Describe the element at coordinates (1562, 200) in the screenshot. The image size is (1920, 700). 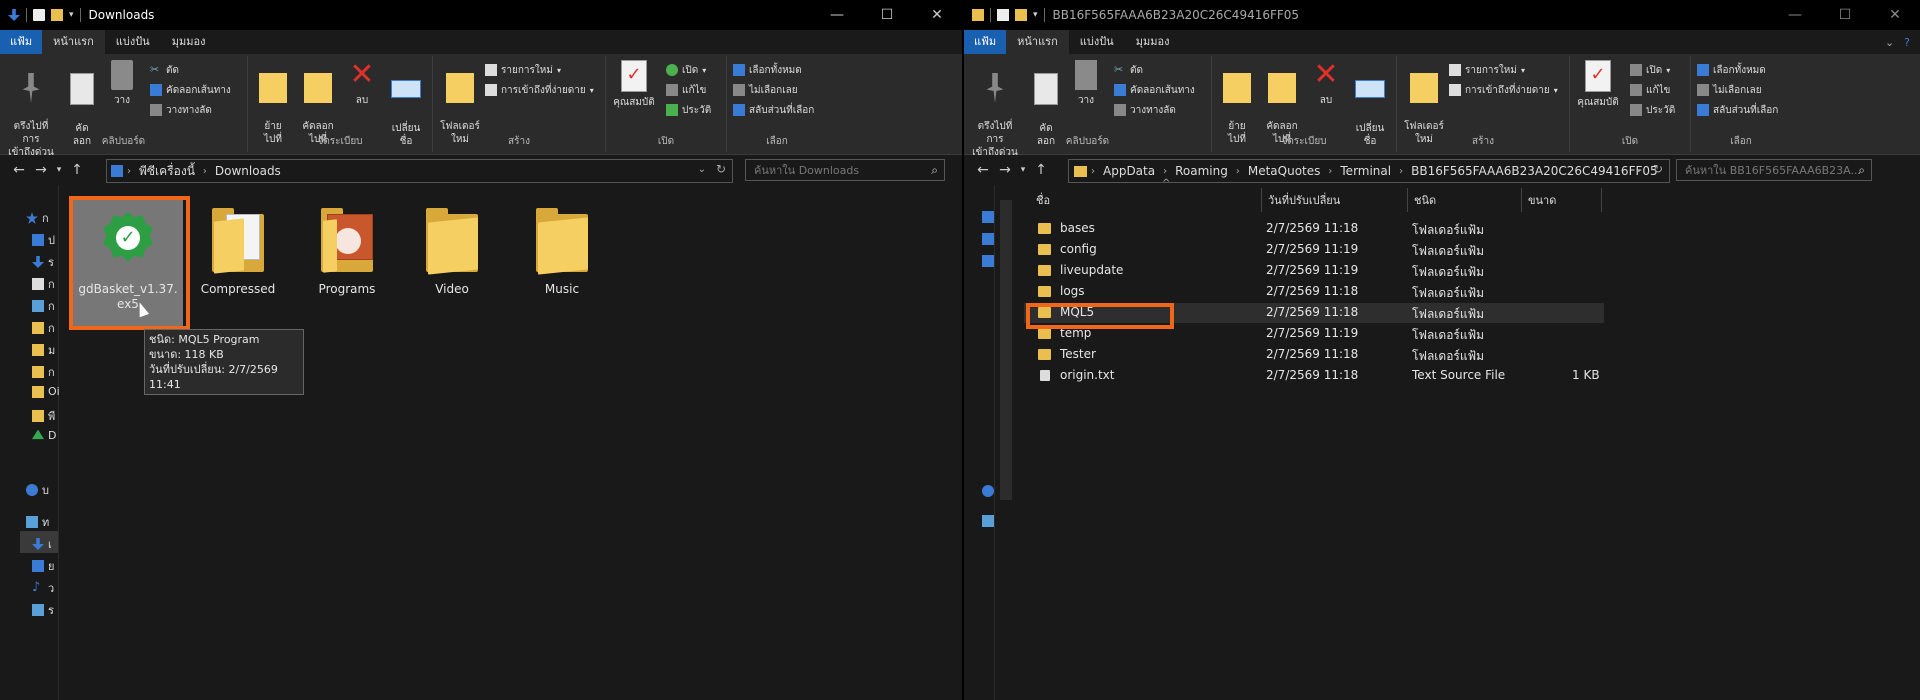
I see `column-header-size: ขนาด` at that location.